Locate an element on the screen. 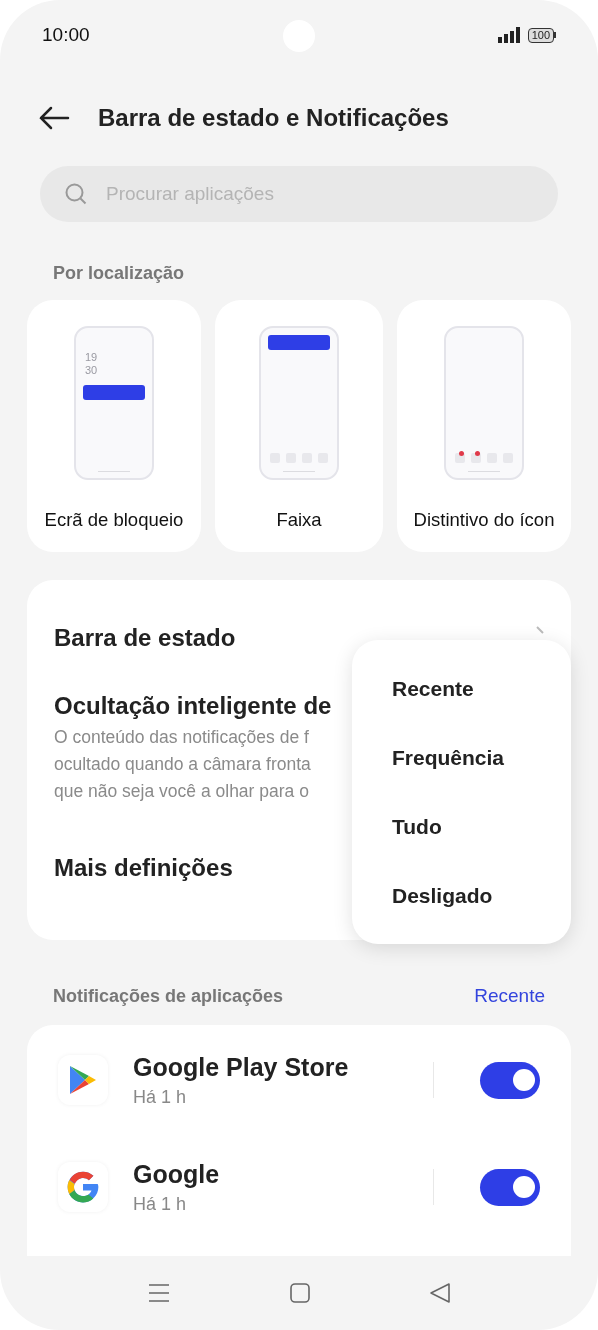 This screenshot has width=598, height=1330. location-card: Distintivo do ícon is located at coordinates (484, 426).